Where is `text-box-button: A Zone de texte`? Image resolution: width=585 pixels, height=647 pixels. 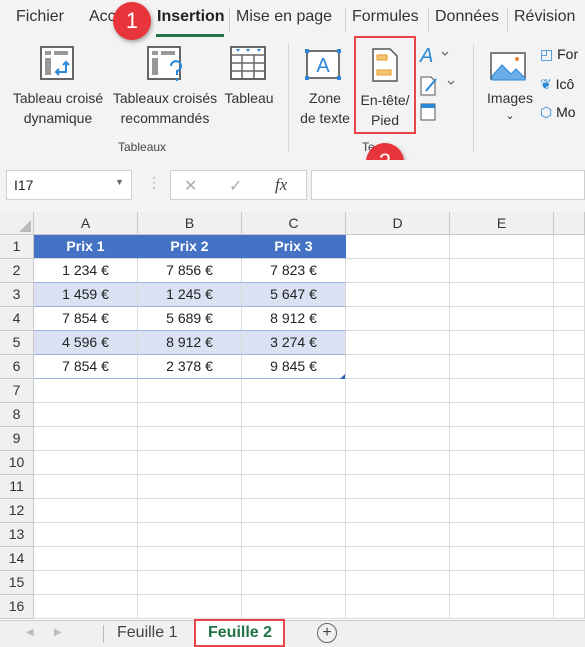 text-box-button: A Zone de texte is located at coordinates (325, 87).